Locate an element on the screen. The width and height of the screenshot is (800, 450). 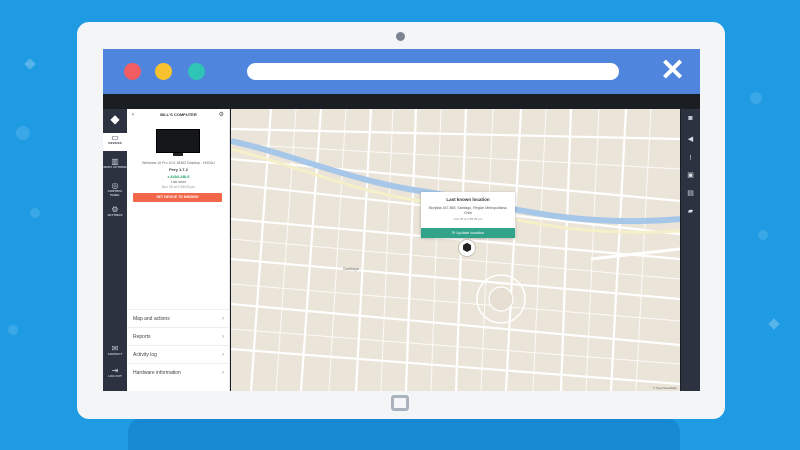
menu-item-map-actions: Map and actions › is located at coordinates (178, 318).